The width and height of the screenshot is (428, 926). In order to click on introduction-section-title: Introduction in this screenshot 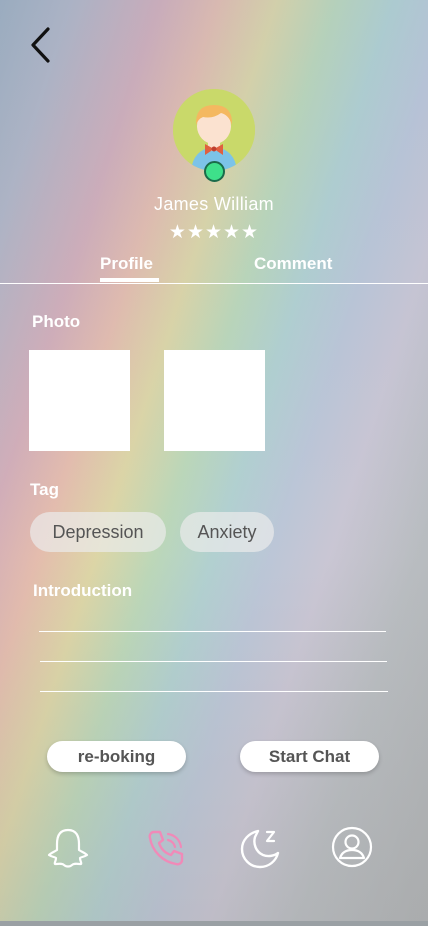, I will do `click(83, 590)`.